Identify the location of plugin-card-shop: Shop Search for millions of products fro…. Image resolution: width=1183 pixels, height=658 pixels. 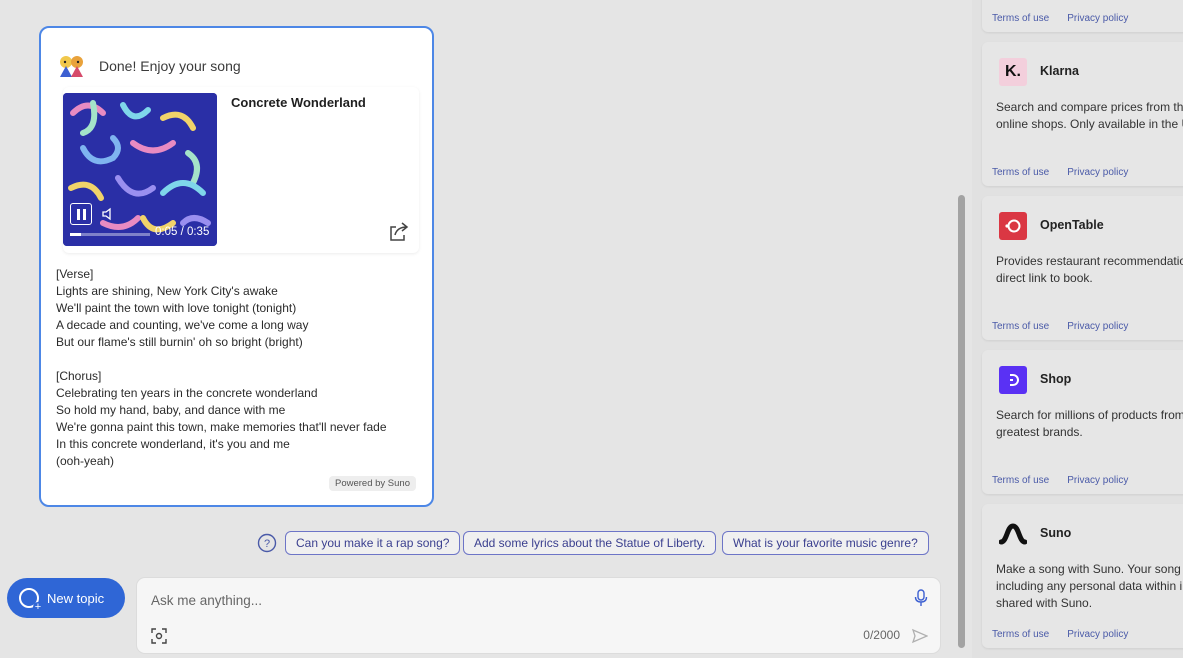
(1082, 422).